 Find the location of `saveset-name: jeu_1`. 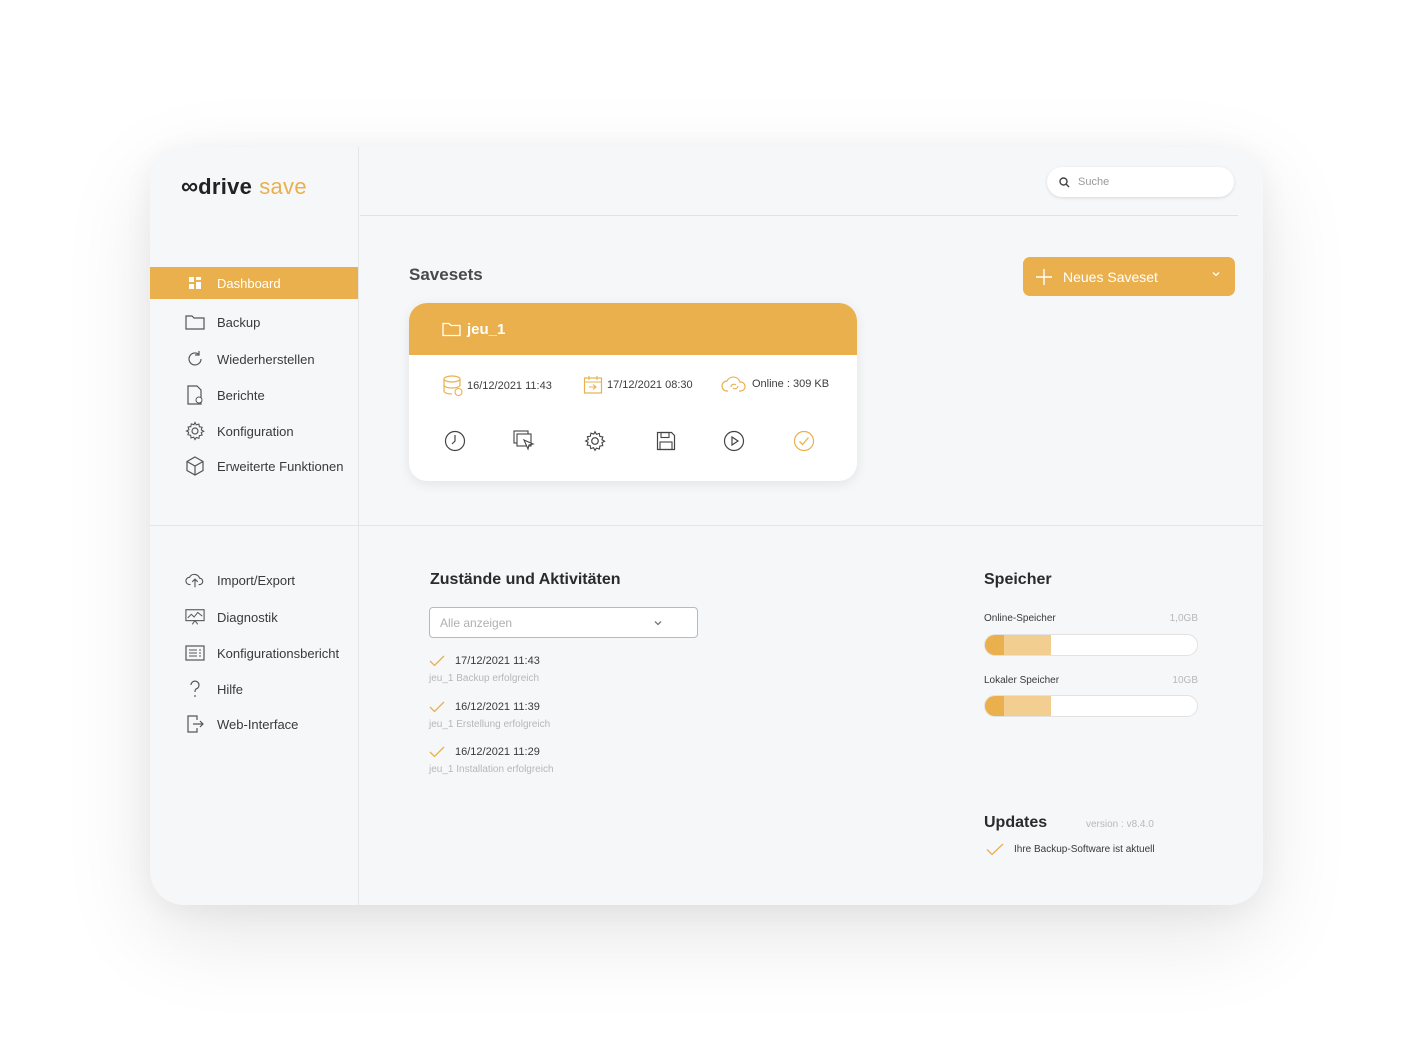

saveset-name: jeu_1 is located at coordinates (486, 329).